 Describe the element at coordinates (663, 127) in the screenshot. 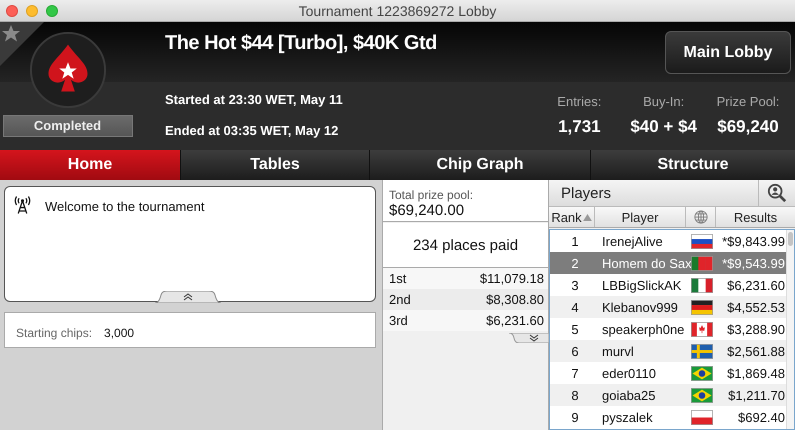

I see `stat-value: $40 + $4` at that location.